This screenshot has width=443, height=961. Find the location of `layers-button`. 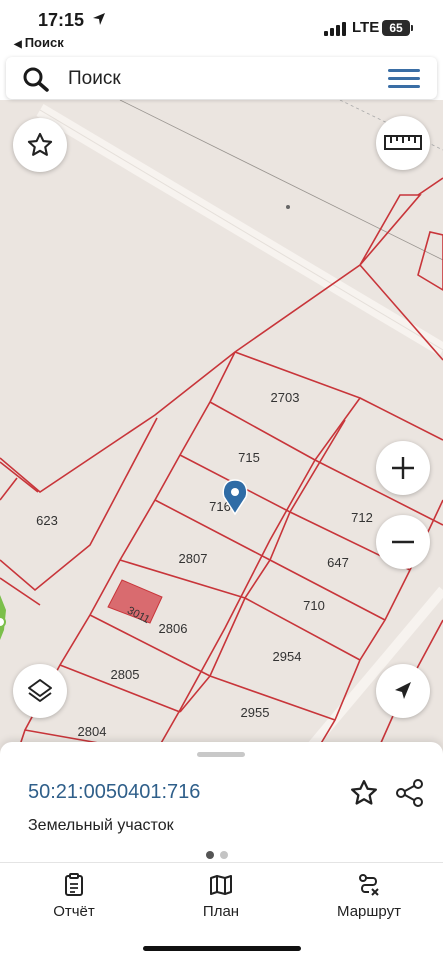

layers-button is located at coordinates (40, 691).